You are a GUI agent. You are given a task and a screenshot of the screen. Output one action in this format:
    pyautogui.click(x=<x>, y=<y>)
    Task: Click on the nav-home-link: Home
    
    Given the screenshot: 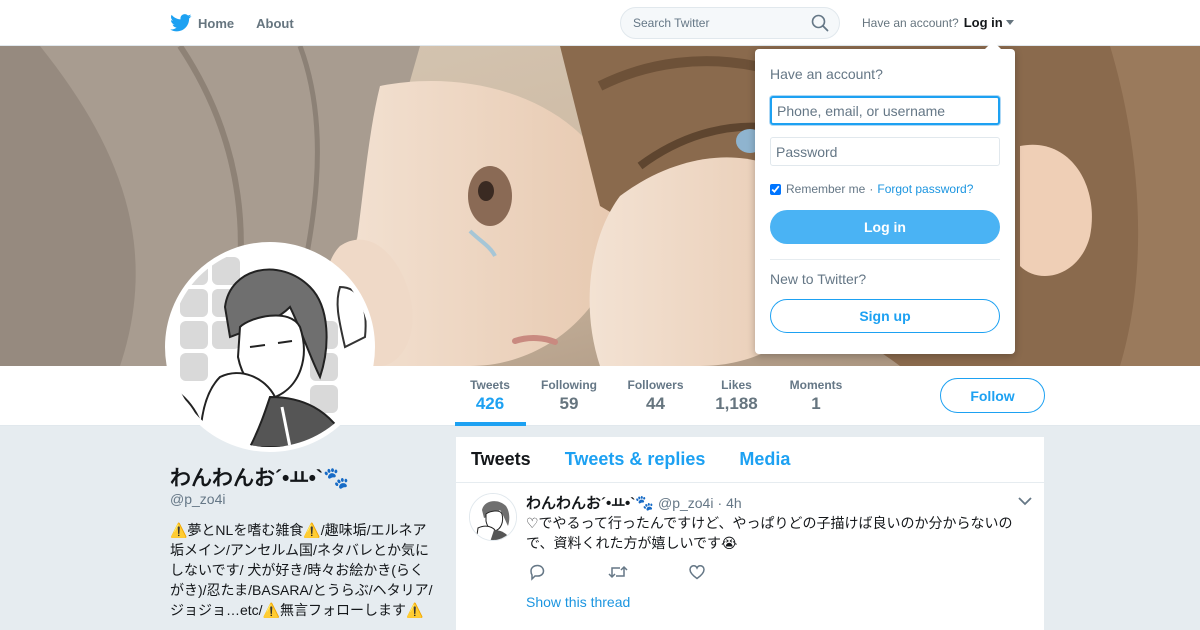 What is the action you would take?
    pyautogui.click(x=202, y=23)
    